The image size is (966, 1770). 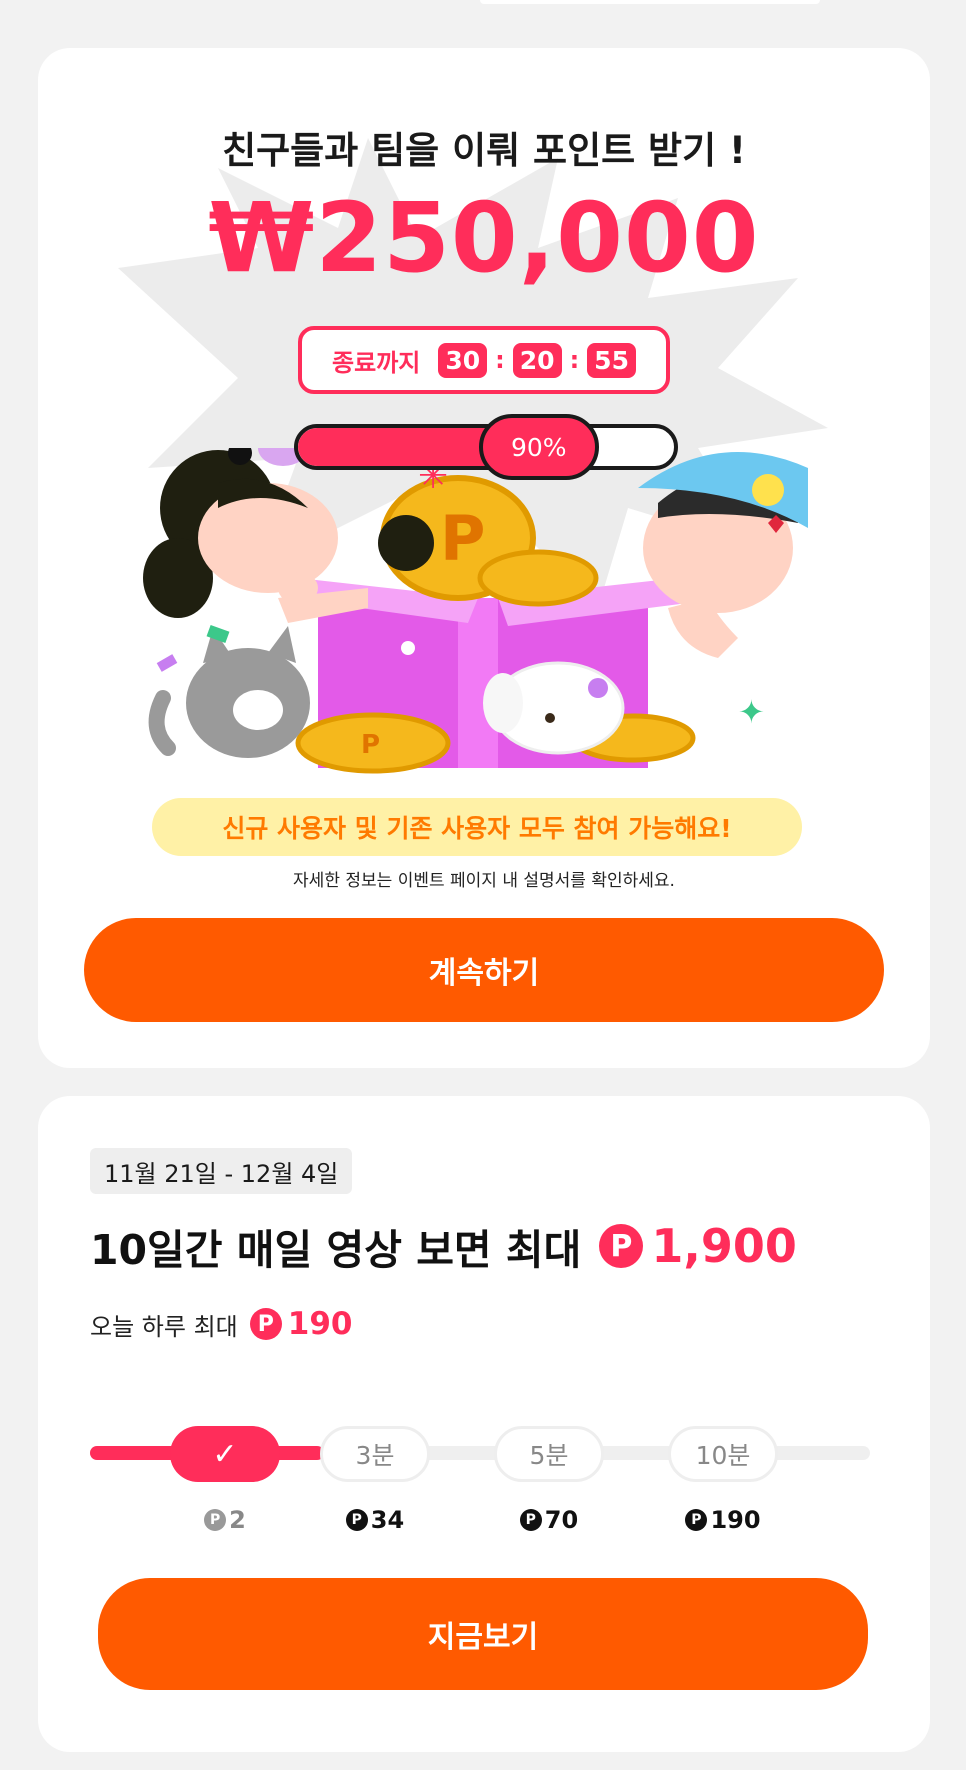 I want to click on continue-button: 계속하기, so click(x=484, y=970).